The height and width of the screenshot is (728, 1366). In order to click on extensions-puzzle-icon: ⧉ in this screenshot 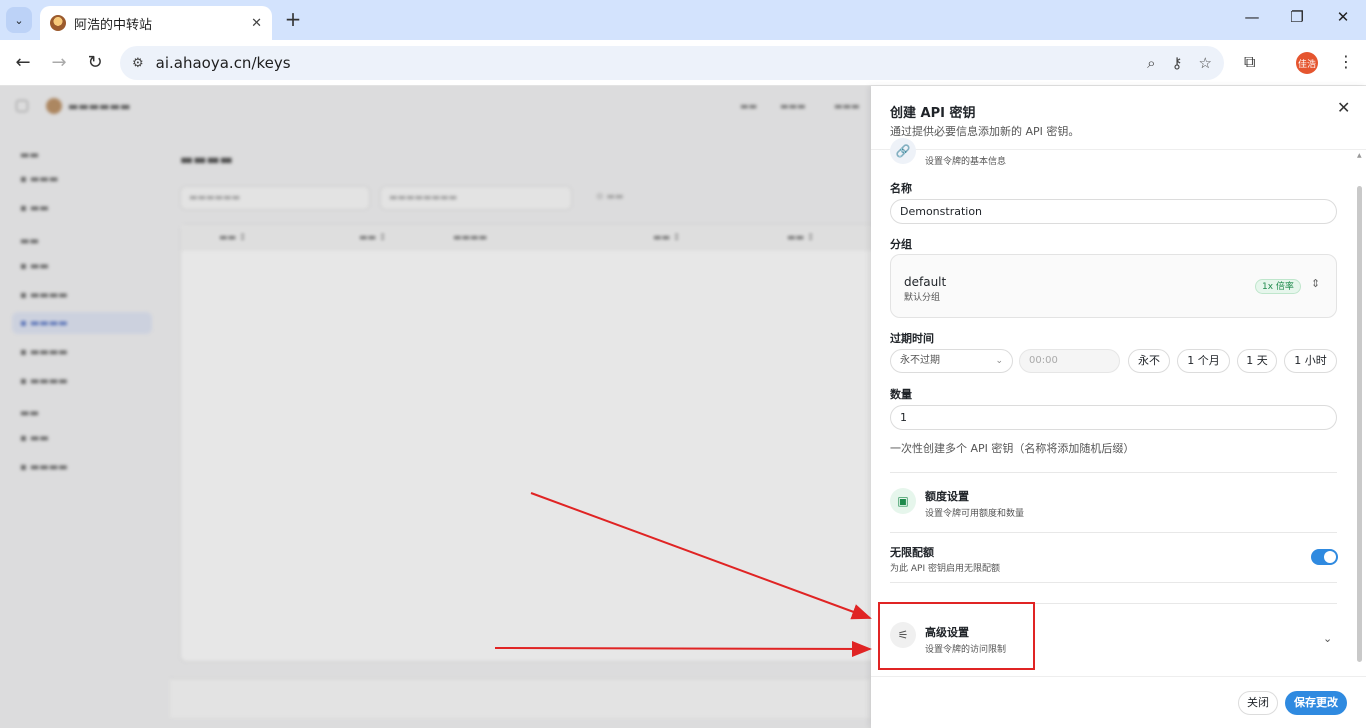, I will do `click(1249, 62)`.